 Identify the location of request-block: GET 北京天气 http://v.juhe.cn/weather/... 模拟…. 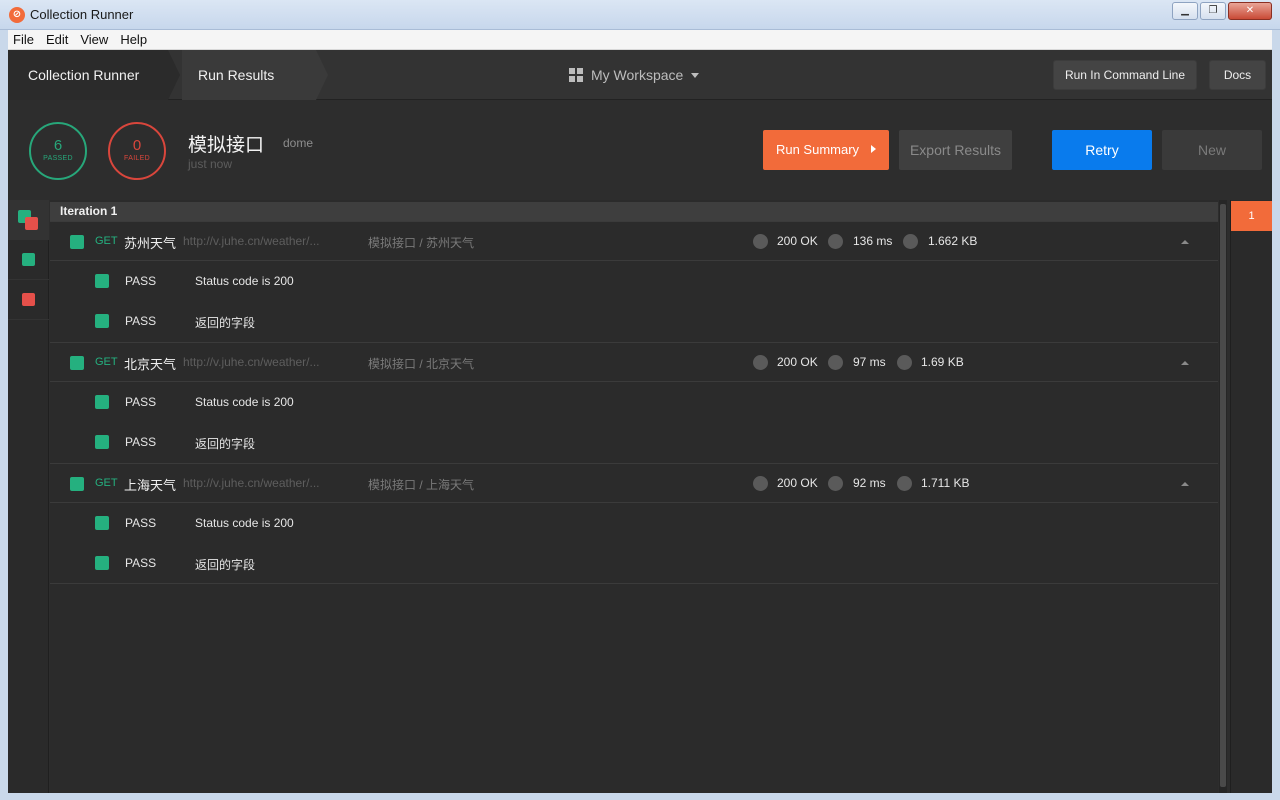
(634, 402).